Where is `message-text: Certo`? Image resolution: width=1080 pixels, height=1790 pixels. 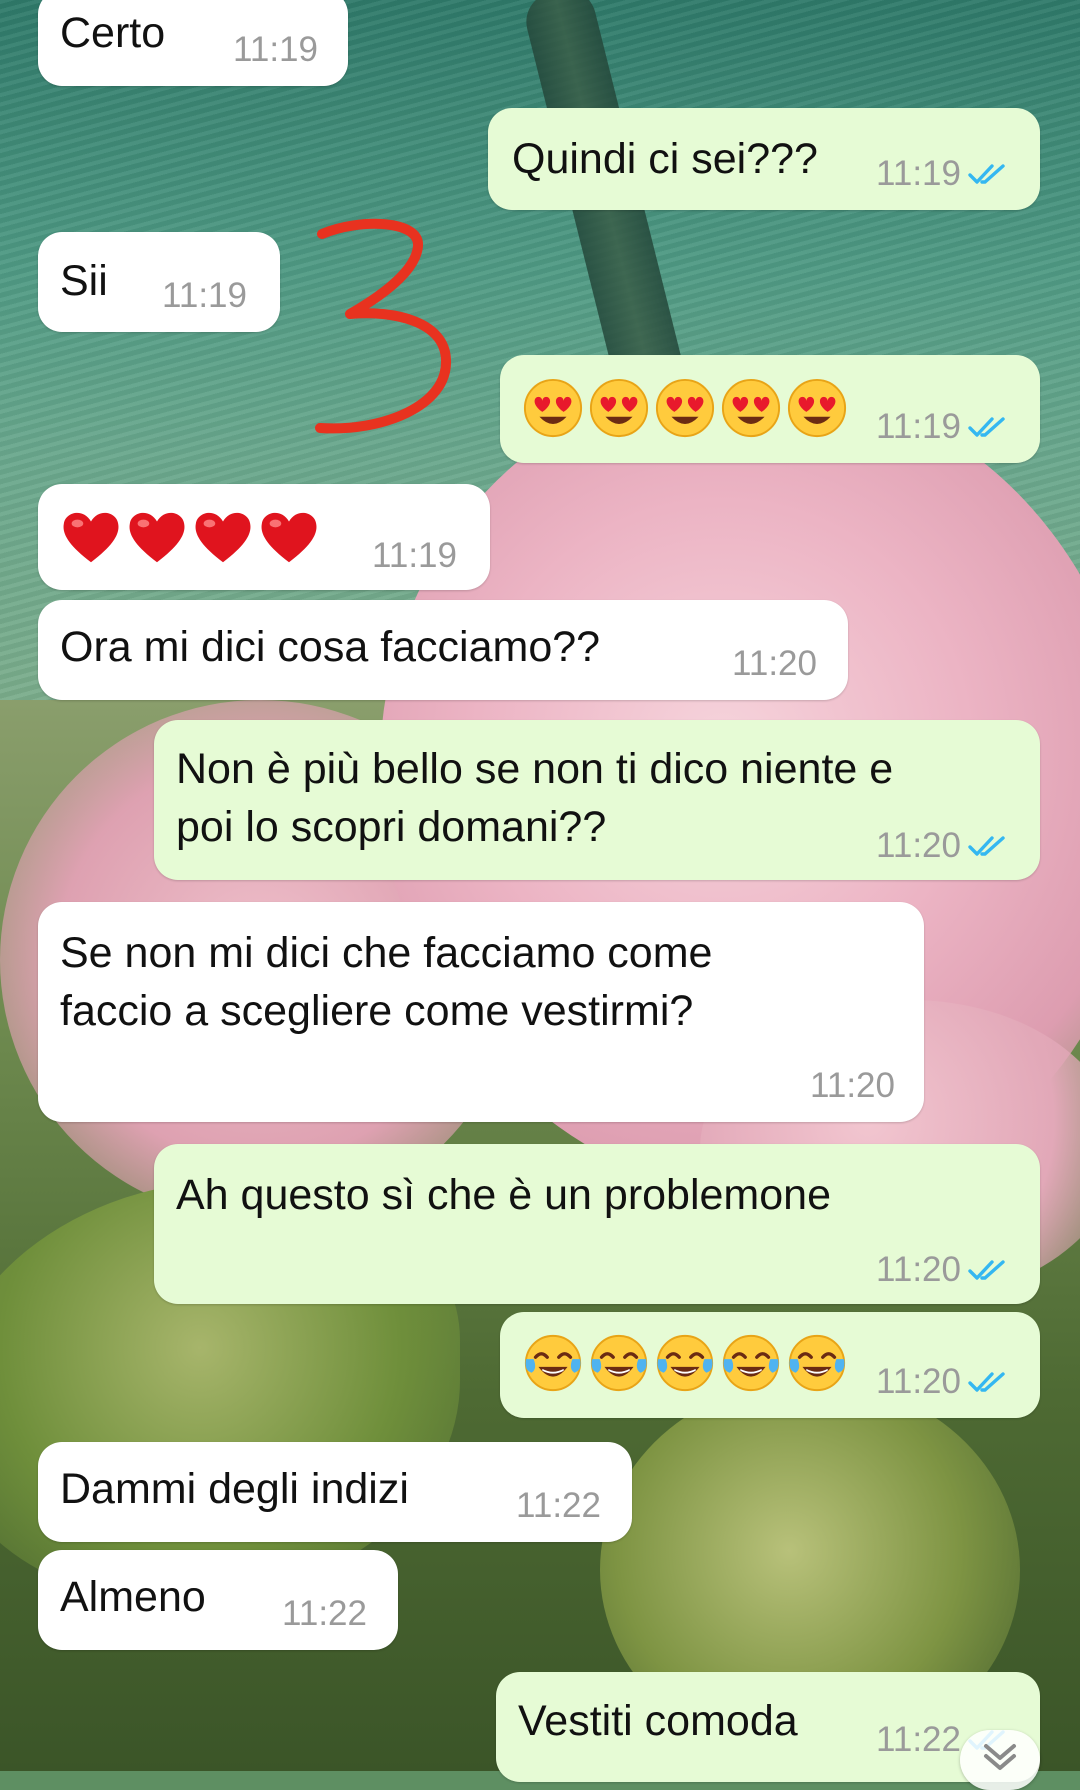 message-text: Certo is located at coordinates (113, 33).